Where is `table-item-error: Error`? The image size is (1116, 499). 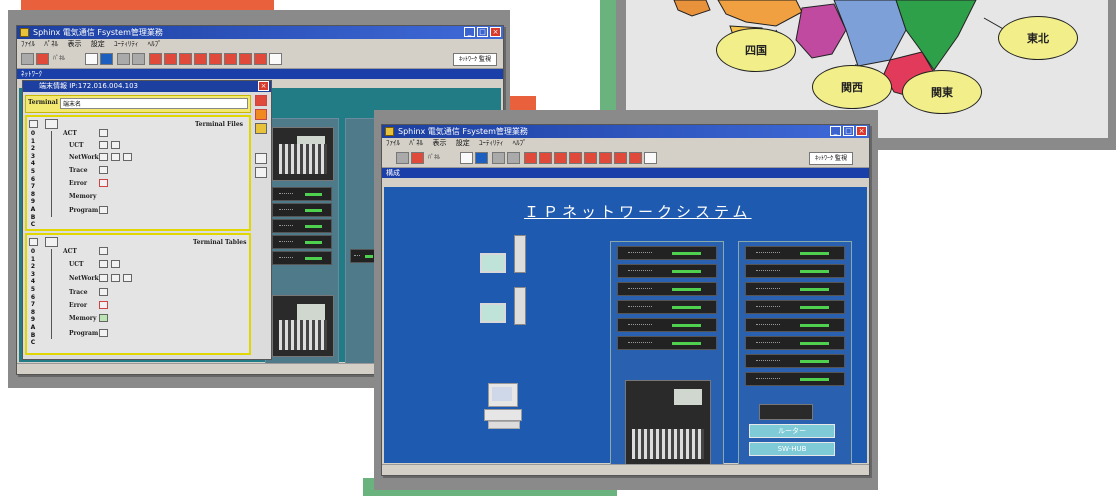 table-item-error: Error is located at coordinates (78, 305).